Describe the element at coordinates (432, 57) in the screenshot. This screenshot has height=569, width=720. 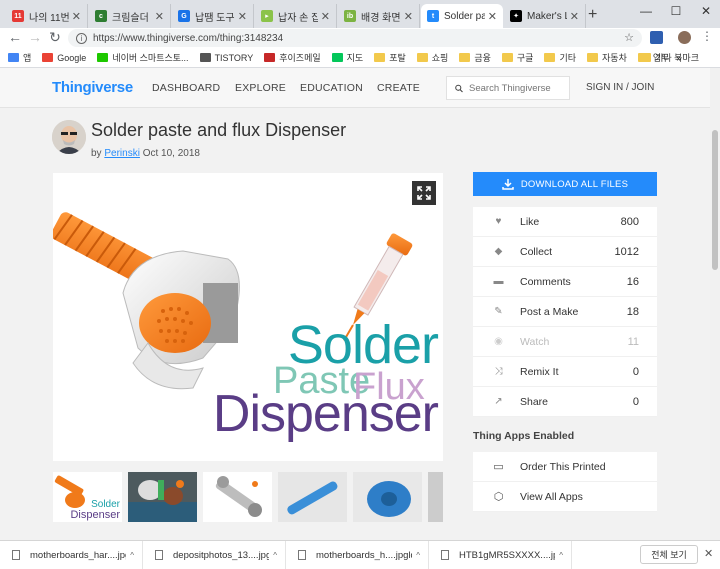
I see `bookmark-8: 쇼핑` at that location.